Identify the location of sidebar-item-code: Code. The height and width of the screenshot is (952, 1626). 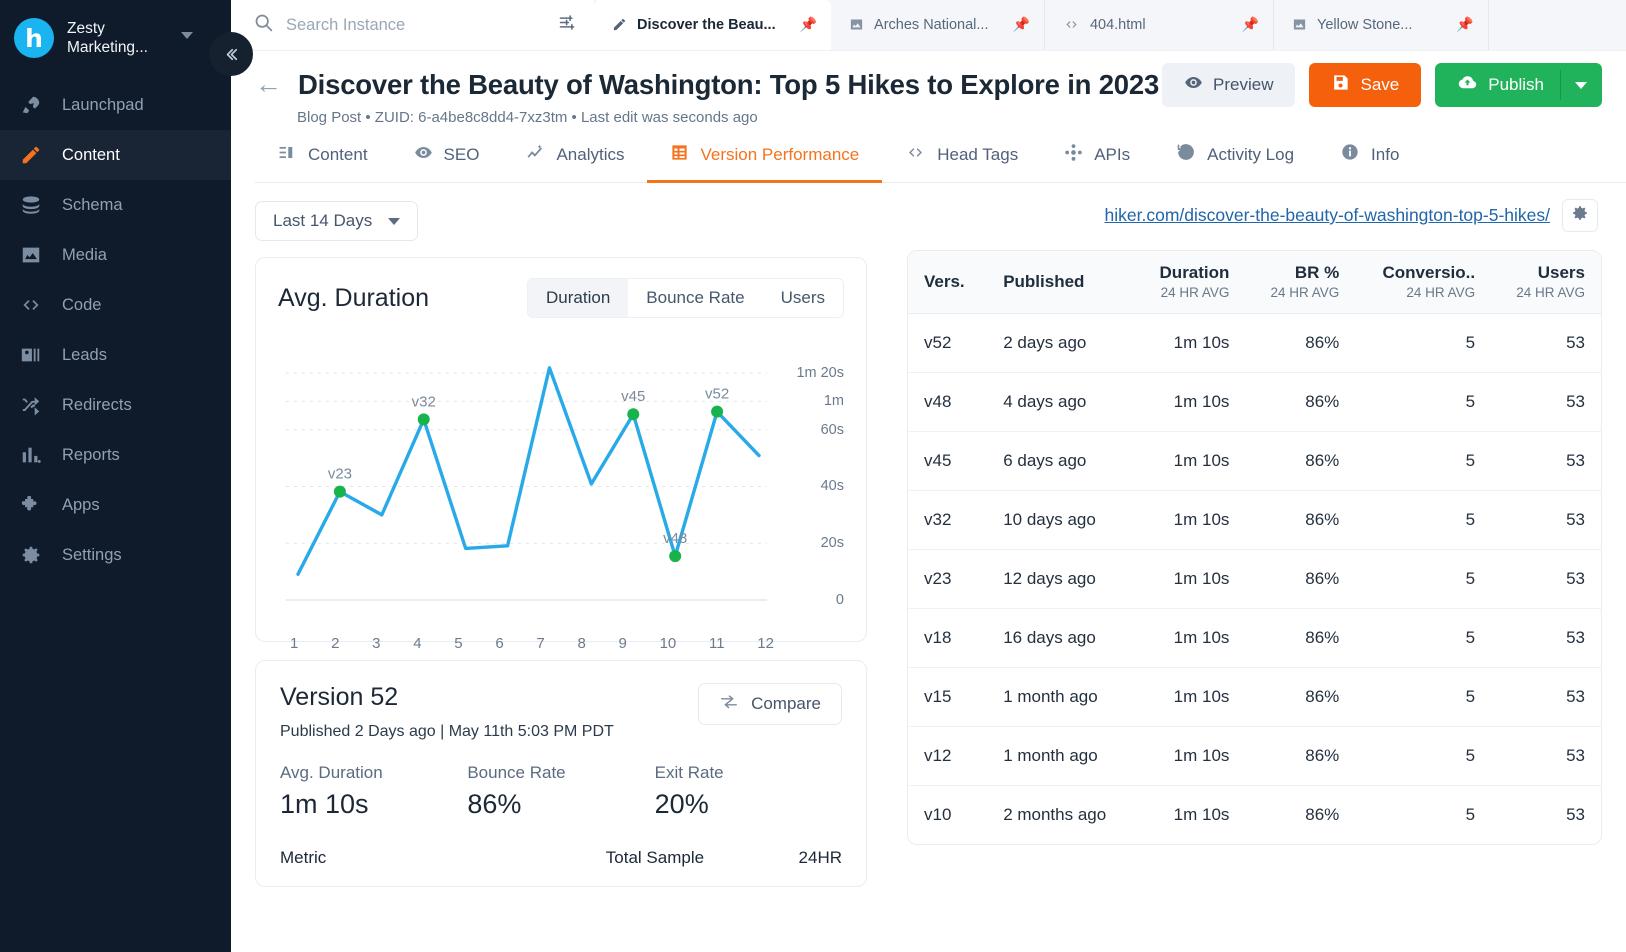
(115, 305).